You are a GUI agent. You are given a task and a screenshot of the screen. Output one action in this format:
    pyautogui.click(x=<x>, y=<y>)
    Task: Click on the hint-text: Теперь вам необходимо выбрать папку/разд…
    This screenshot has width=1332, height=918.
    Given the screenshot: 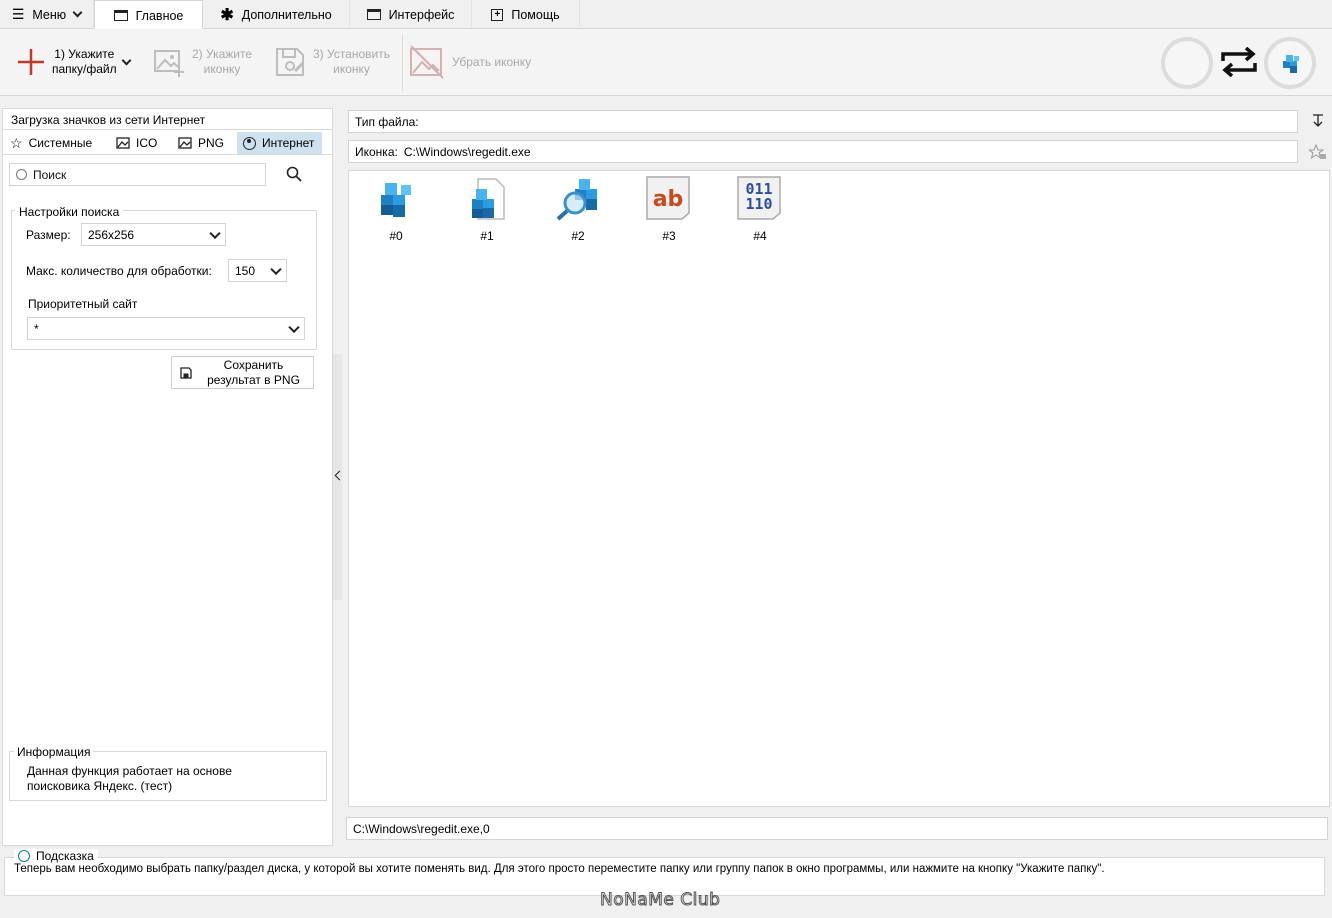 What is the action you would take?
    pyautogui.click(x=559, y=869)
    